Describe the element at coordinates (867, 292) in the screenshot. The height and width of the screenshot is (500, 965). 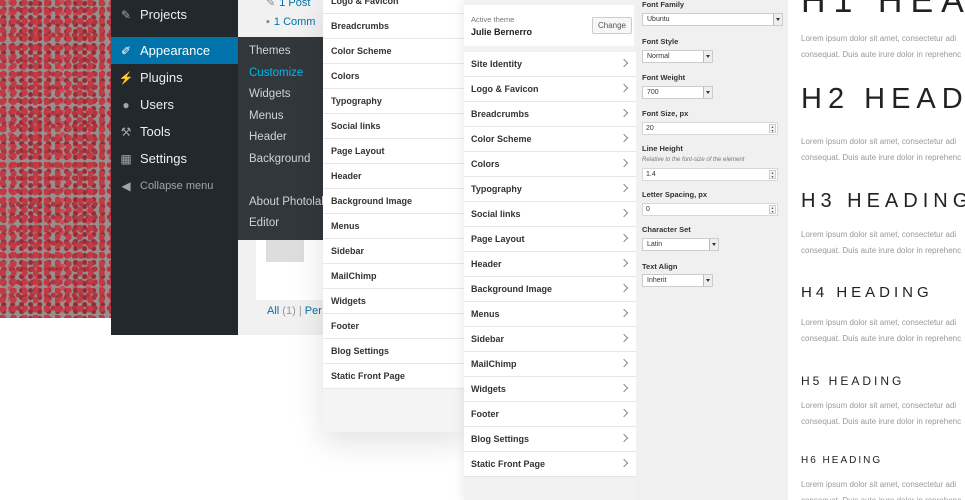
I see `preview-h4: H4 HEADING` at that location.